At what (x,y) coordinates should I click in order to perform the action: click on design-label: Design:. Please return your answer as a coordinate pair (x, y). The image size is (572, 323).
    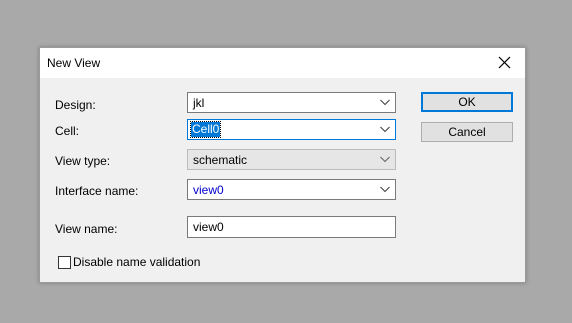
    Looking at the image, I should click on (75, 105).